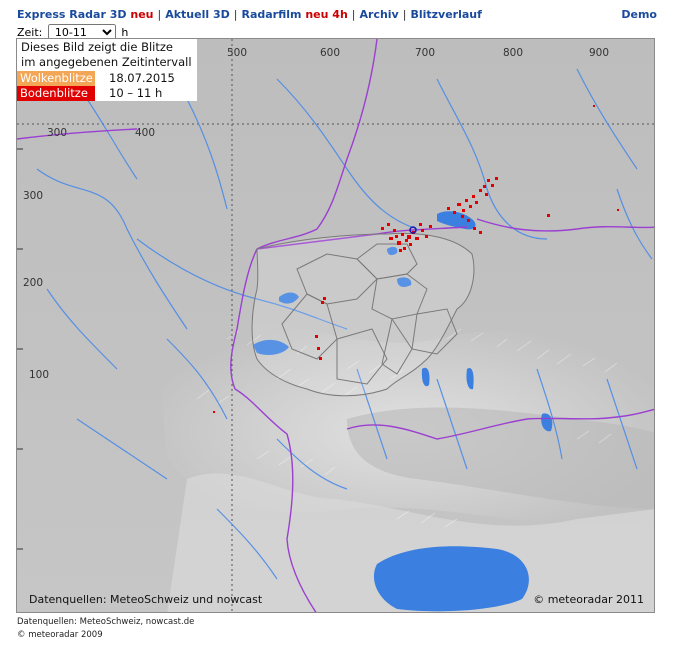 This screenshot has width=677, height=647. I want to click on legend-row-bodenblitze: Bodenblitze 10 – 11 h, so click(107, 93).